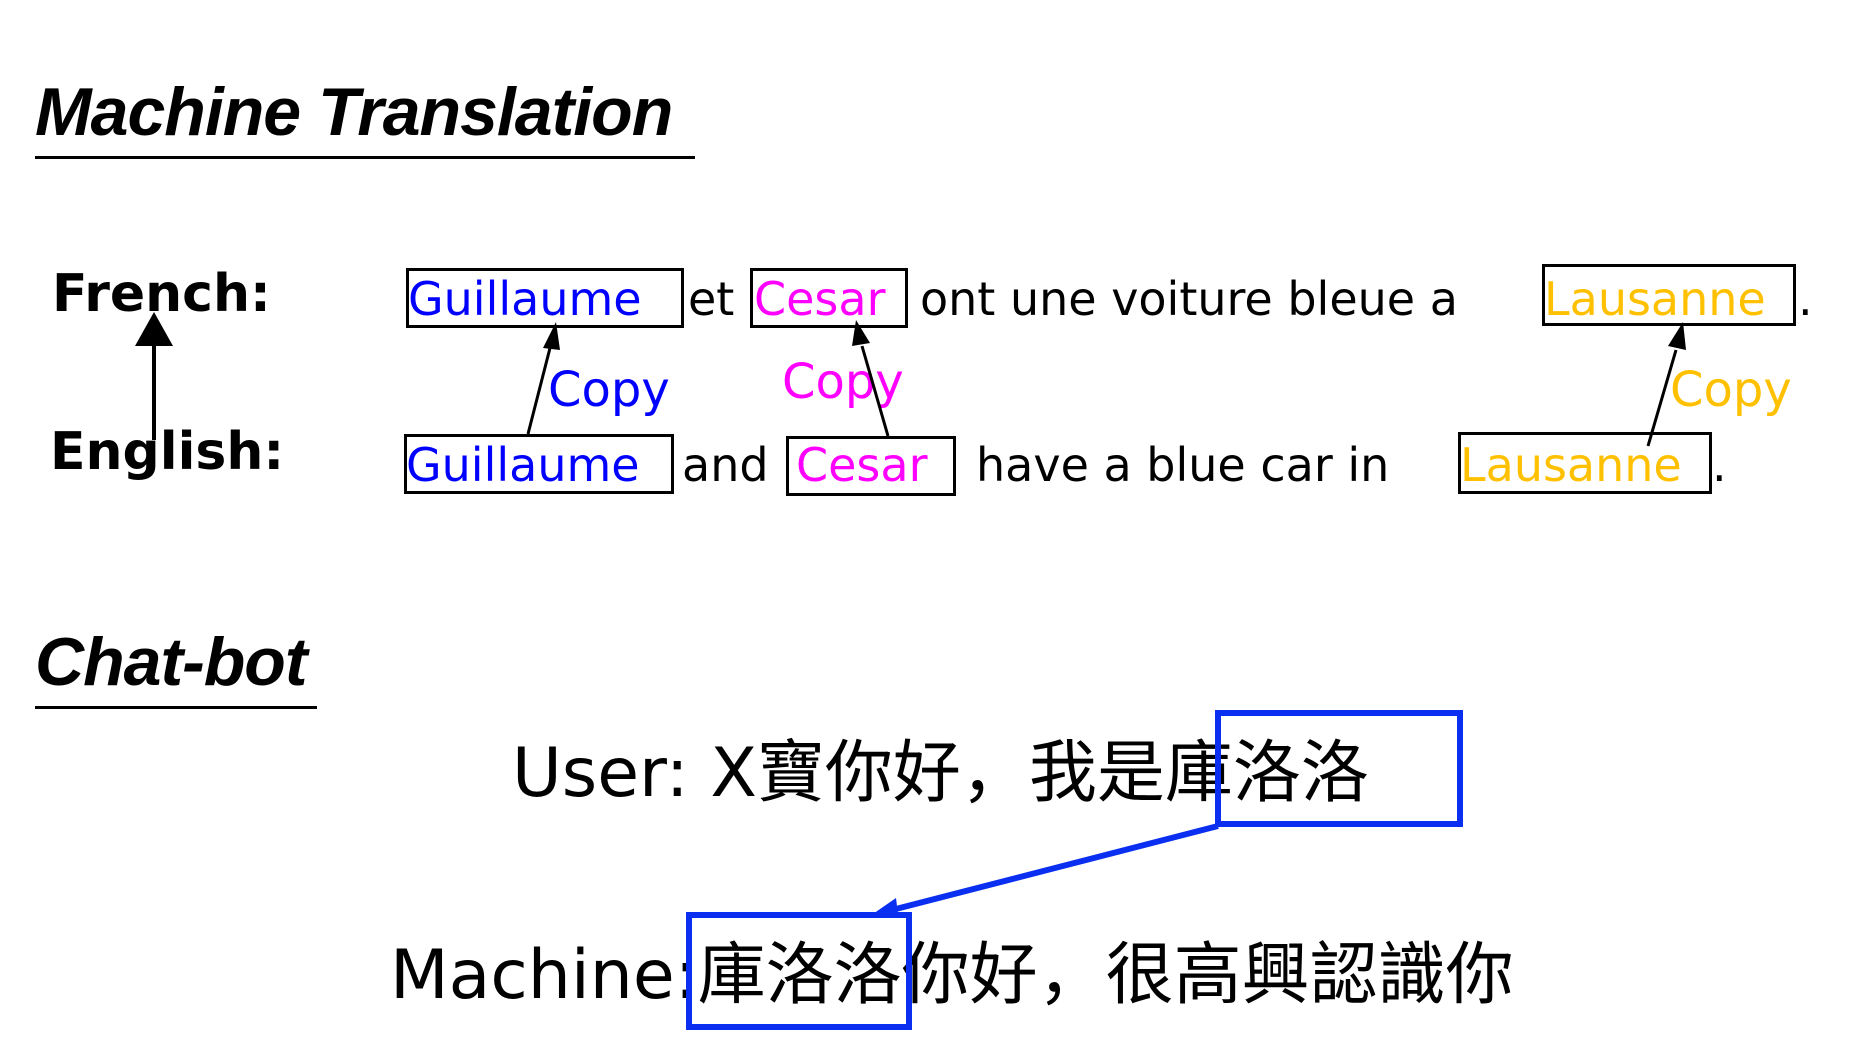  I want to click on chatbot-copy-arrow-icon, so click(1044, 869).